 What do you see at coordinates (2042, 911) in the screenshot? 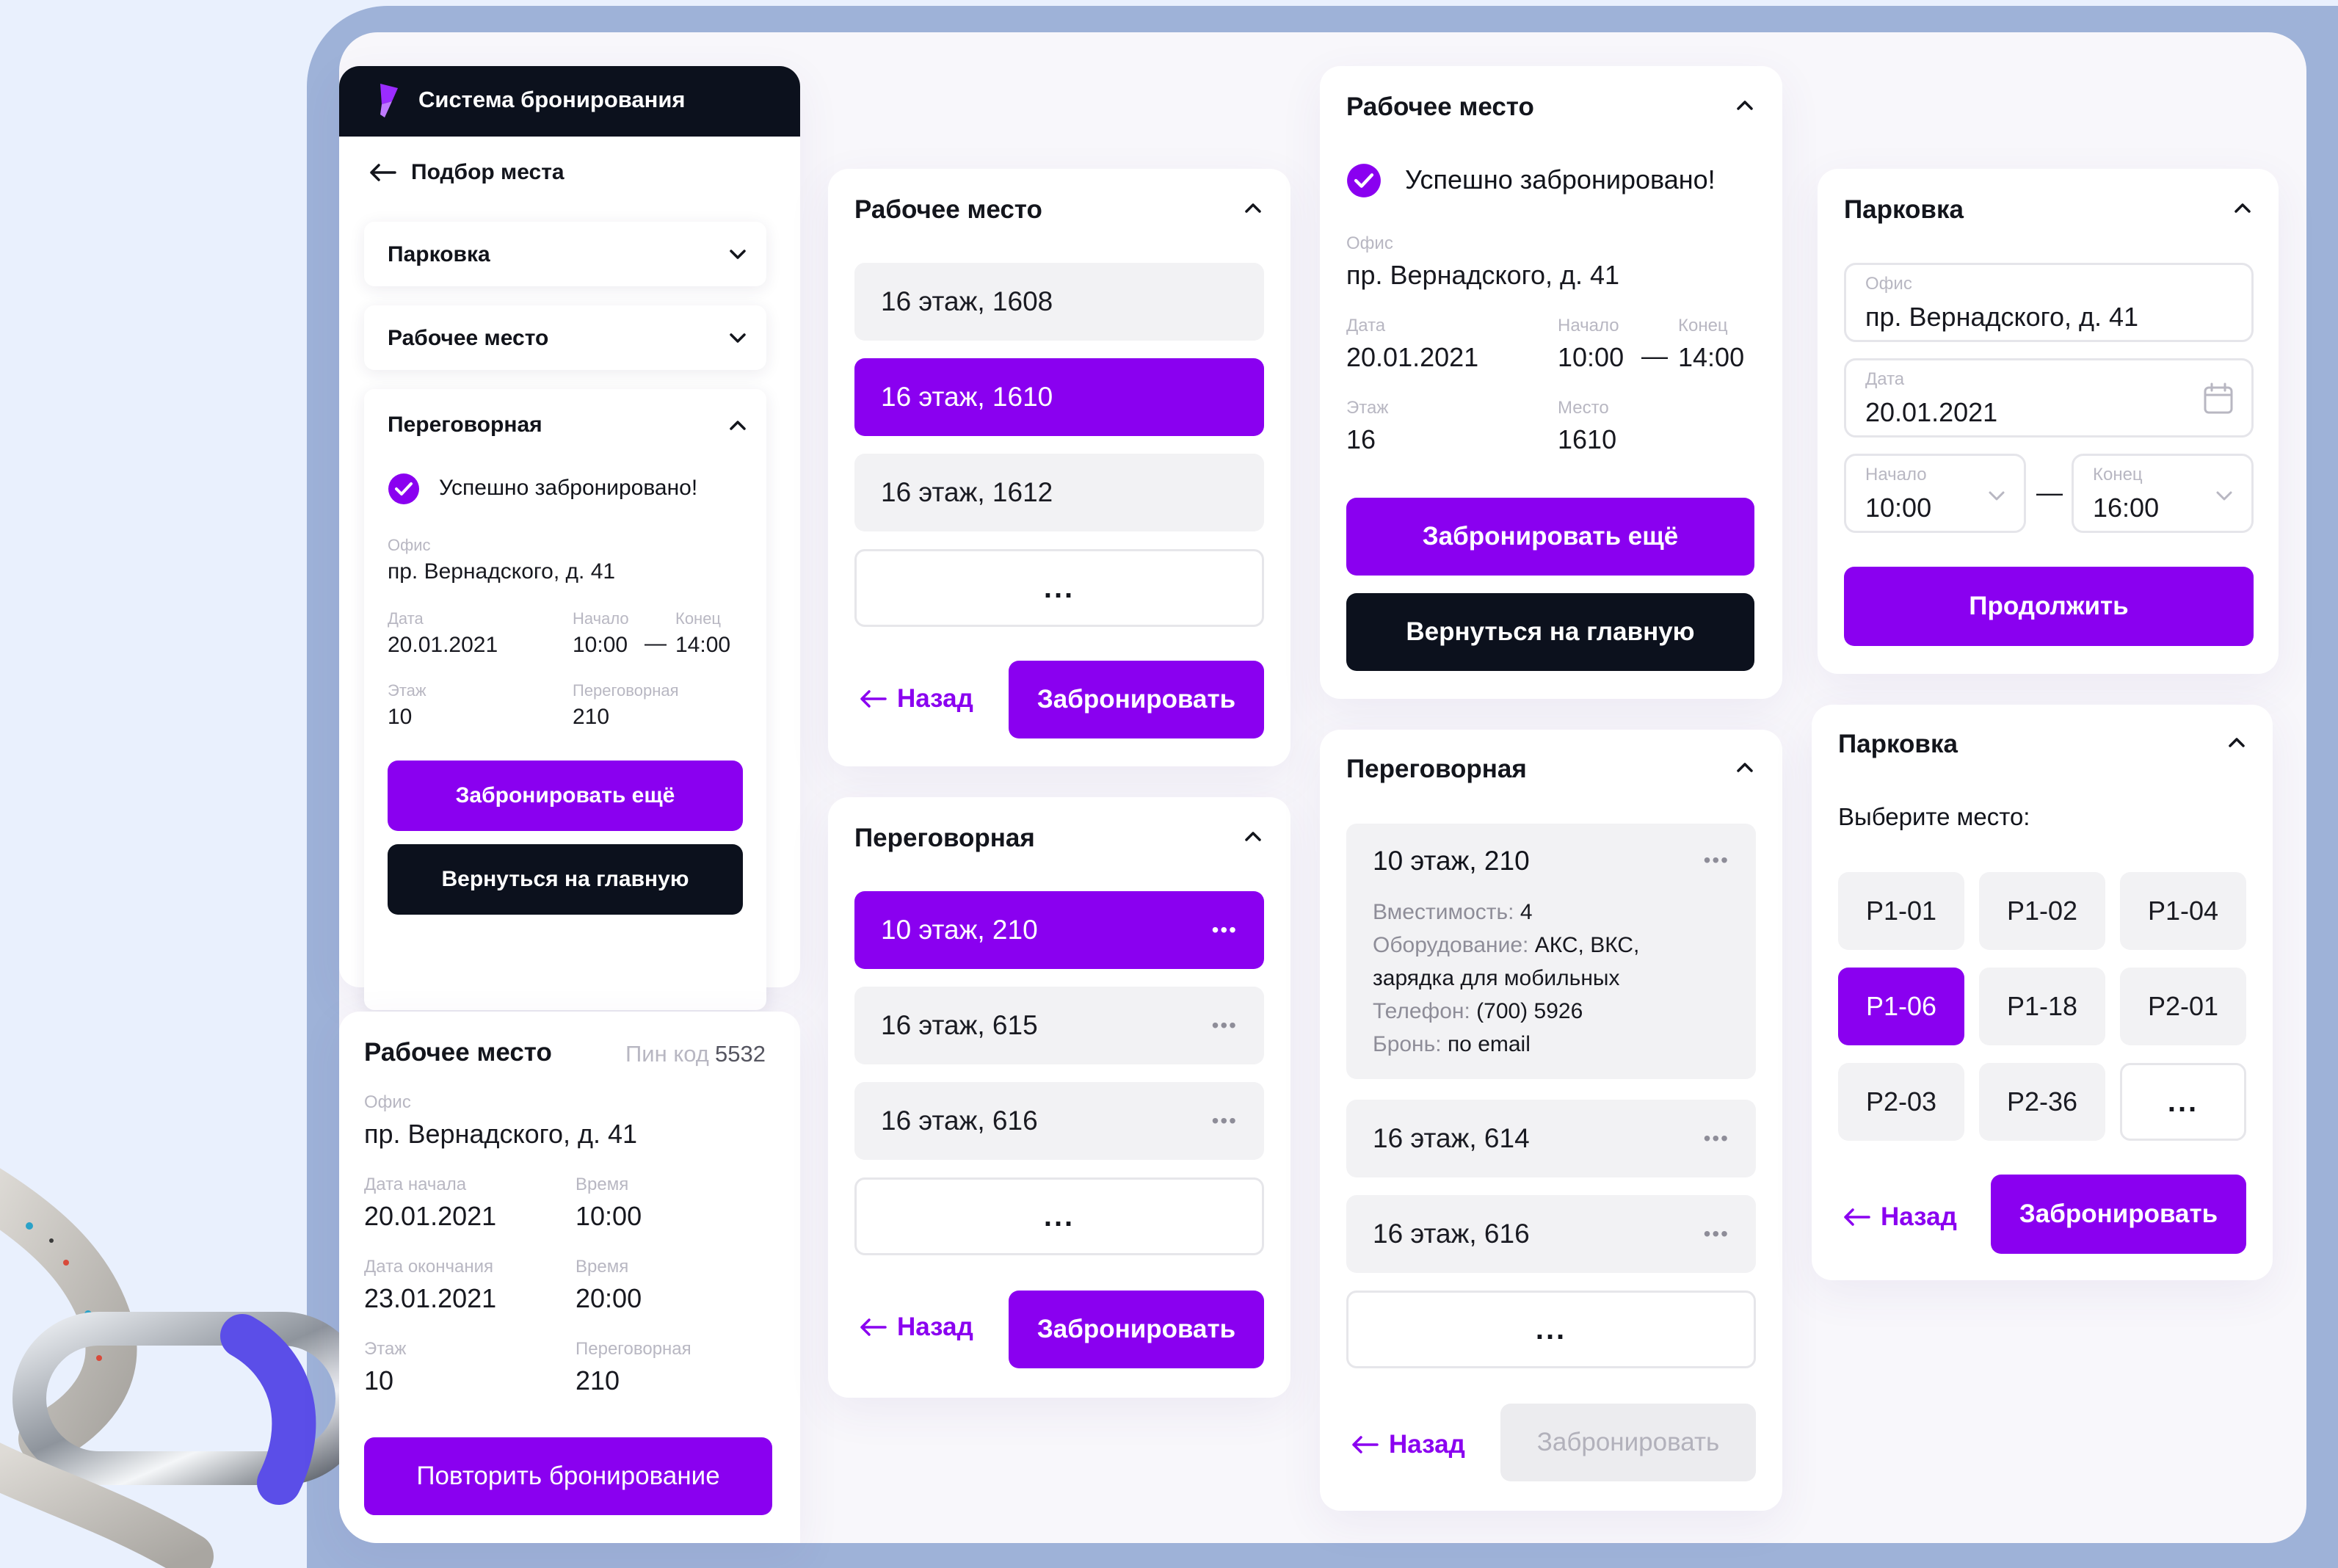
I see `parking-spot: P1-02` at bounding box center [2042, 911].